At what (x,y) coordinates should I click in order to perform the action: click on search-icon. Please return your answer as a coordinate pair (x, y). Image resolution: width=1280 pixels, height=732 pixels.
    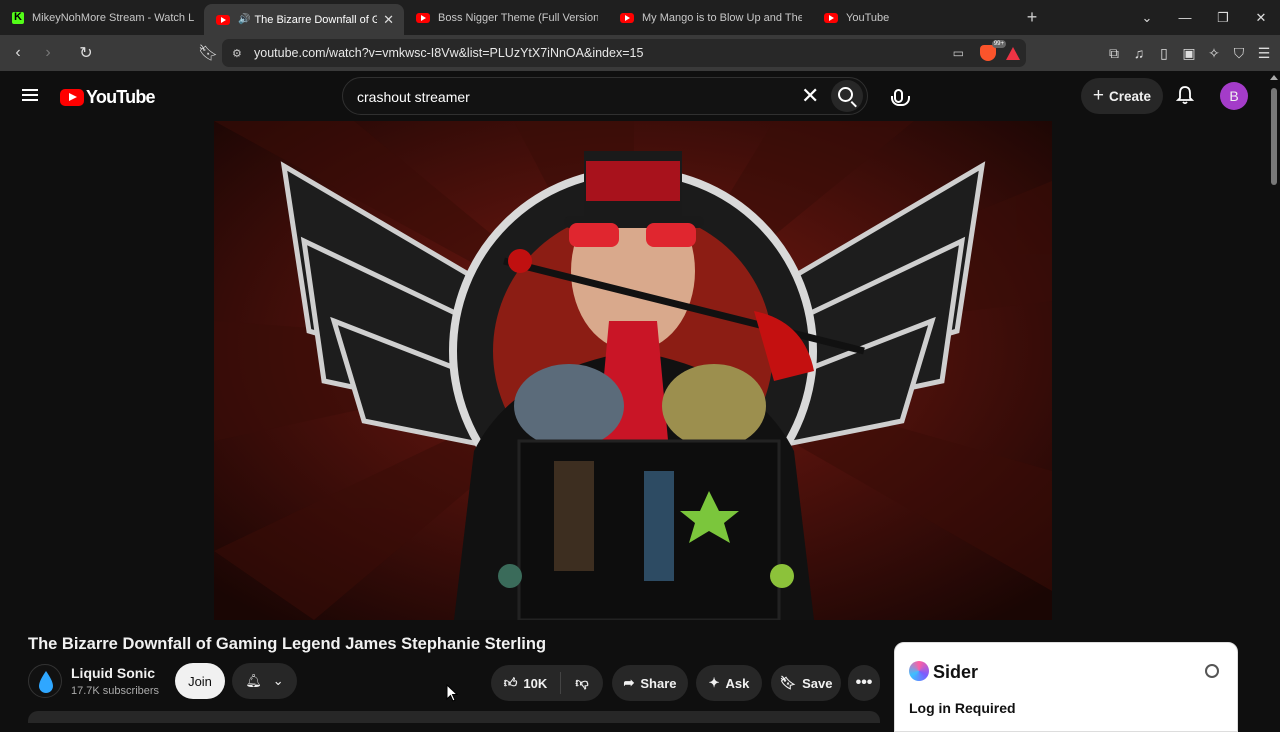
    Looking at the image, I should click on (845, 94).